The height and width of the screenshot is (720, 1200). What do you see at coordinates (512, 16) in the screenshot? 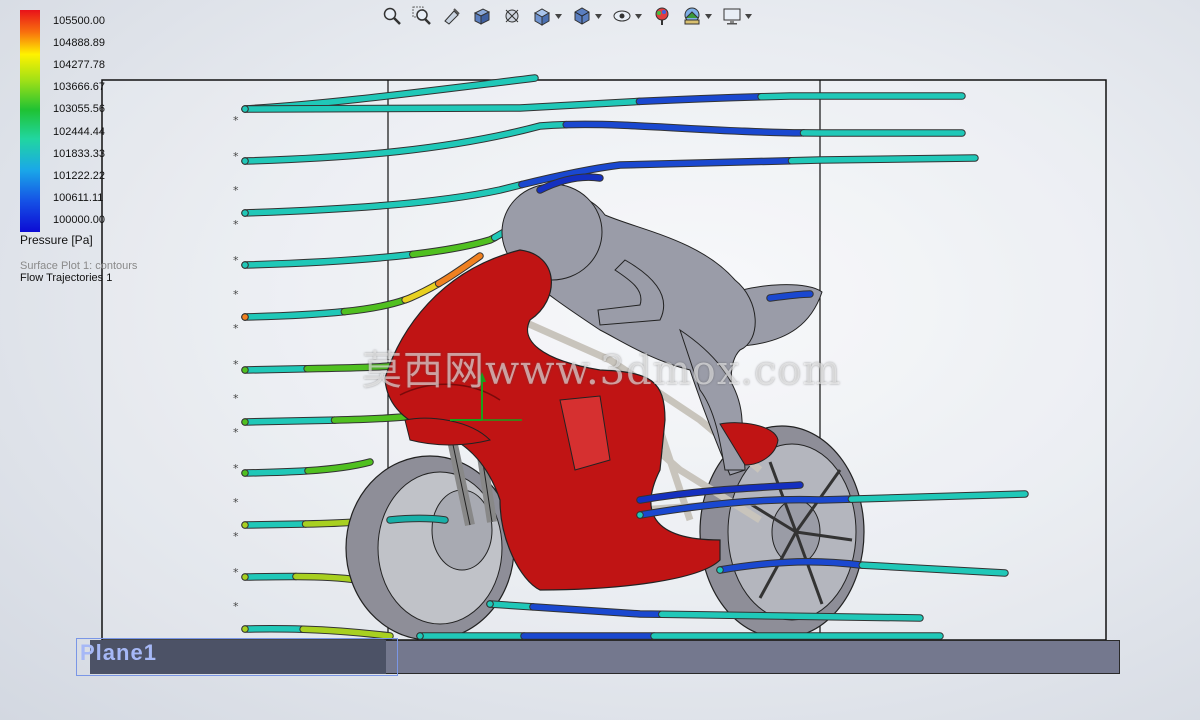
I see `dynamic-annotation-icon` at bounding box center [512, 16].